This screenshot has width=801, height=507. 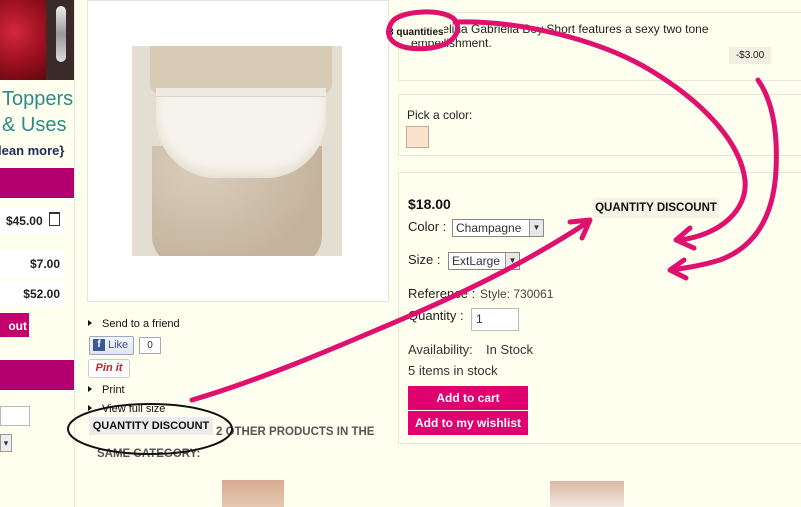 What do you see at coordinates (423, 30) in the screenshot?
I see `circle-annotation` at bounding box center [423, 30].